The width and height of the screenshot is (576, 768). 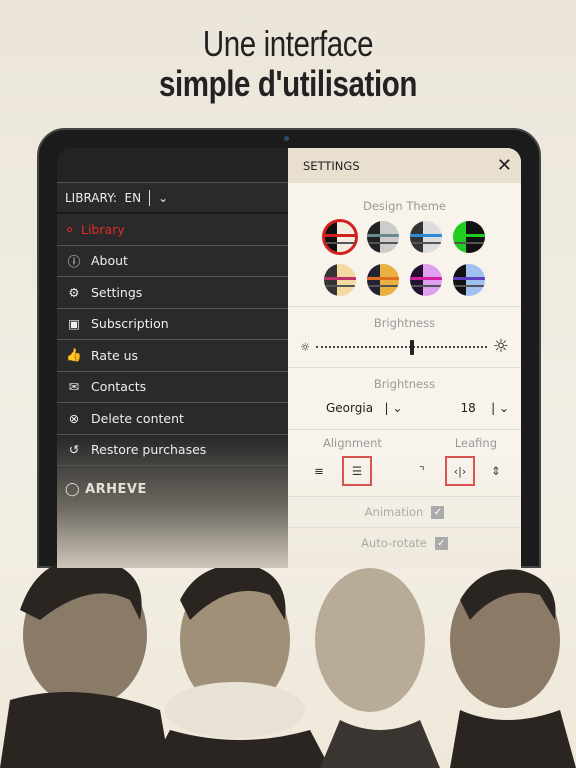 I want to click on font-section: Brightness Georgia | ⌄ 18 | ⌄, so click(x=404, y=399).